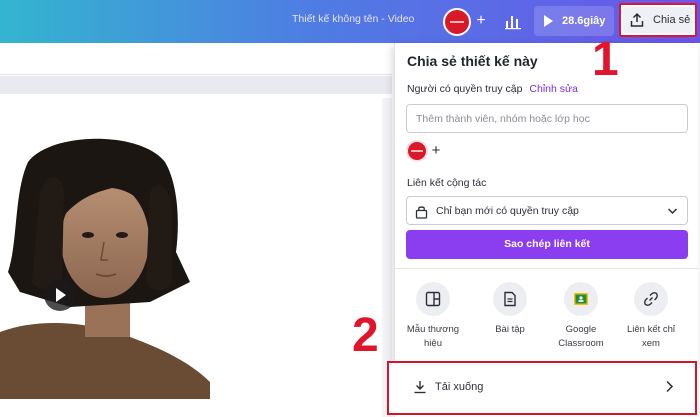 Image resolution: width=700 pixels, height=417 pixels. What do you see at coordinates (651, 336) in the screenshot?
I see `view-only-link-label: Liên kết chỉ xem` at bounding box center [651, 336].